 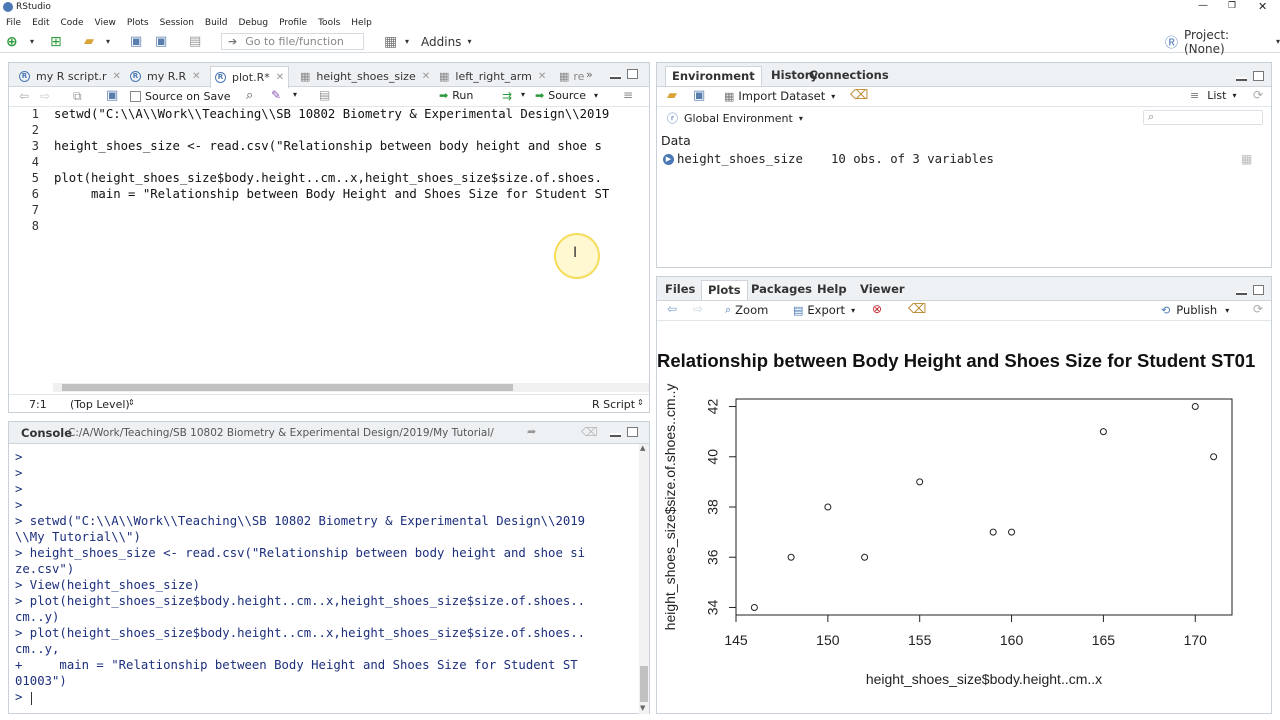 I want to click on menu-debug: Debug, so click(x=254, y=23).